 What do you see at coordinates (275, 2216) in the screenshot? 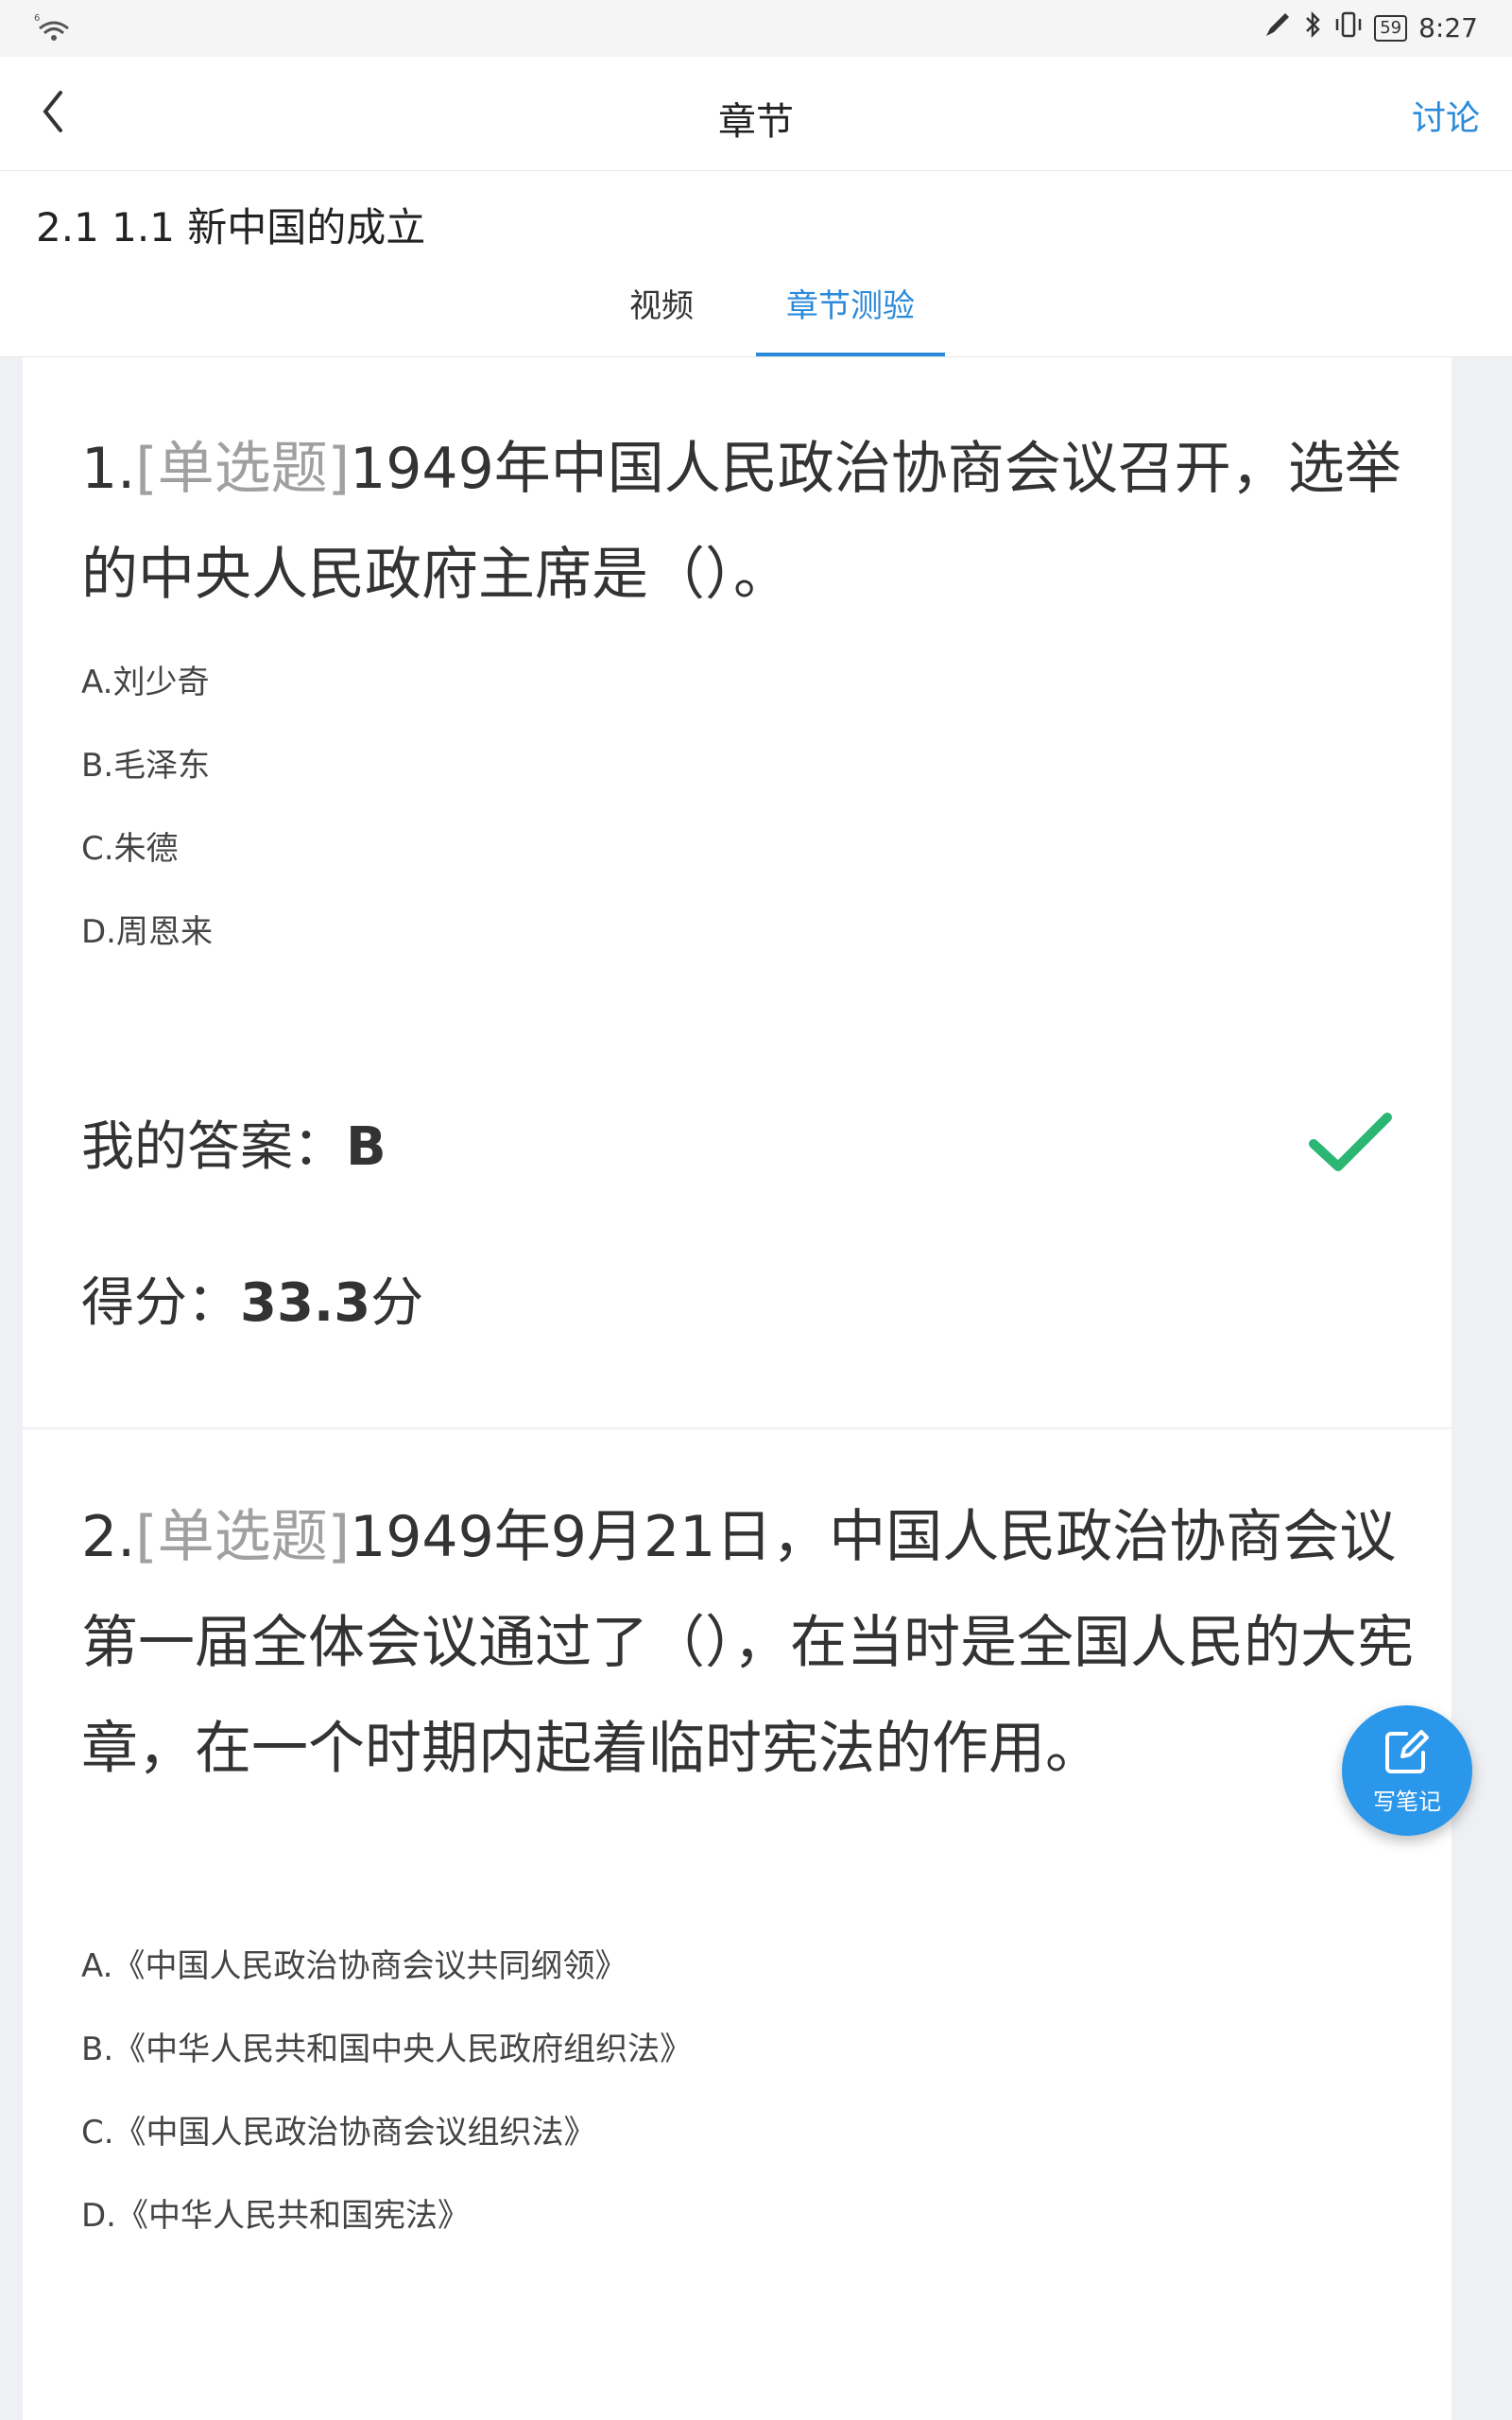
I see `option-d: D.《中华人民共和国宪法》` at bounding box center [275, 2216].